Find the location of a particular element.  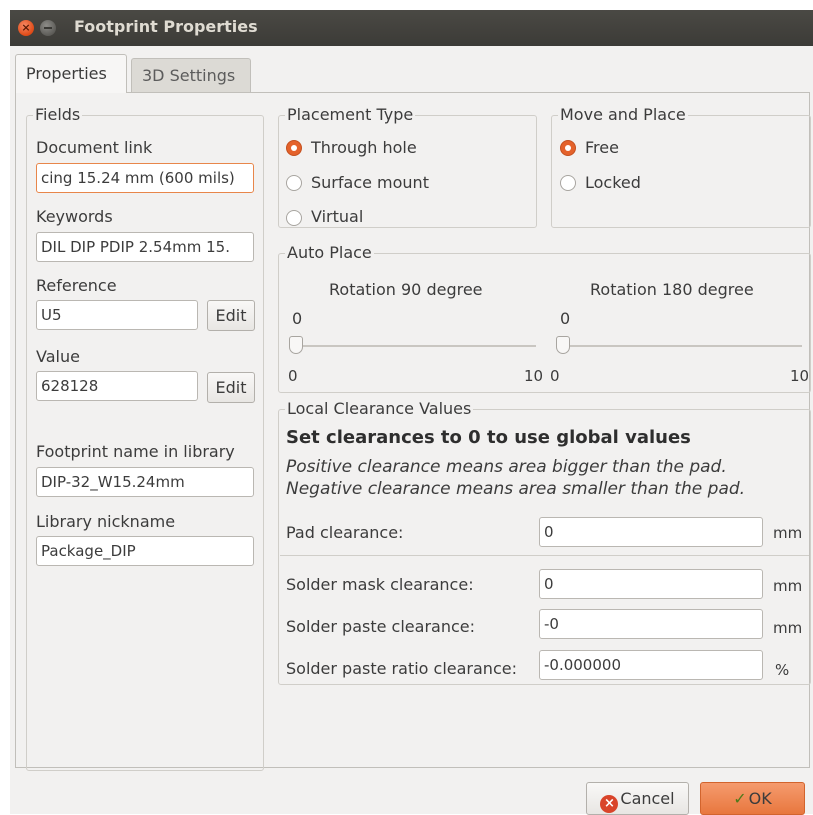

tab-properties: Properties is located at coordinates (71, 73).